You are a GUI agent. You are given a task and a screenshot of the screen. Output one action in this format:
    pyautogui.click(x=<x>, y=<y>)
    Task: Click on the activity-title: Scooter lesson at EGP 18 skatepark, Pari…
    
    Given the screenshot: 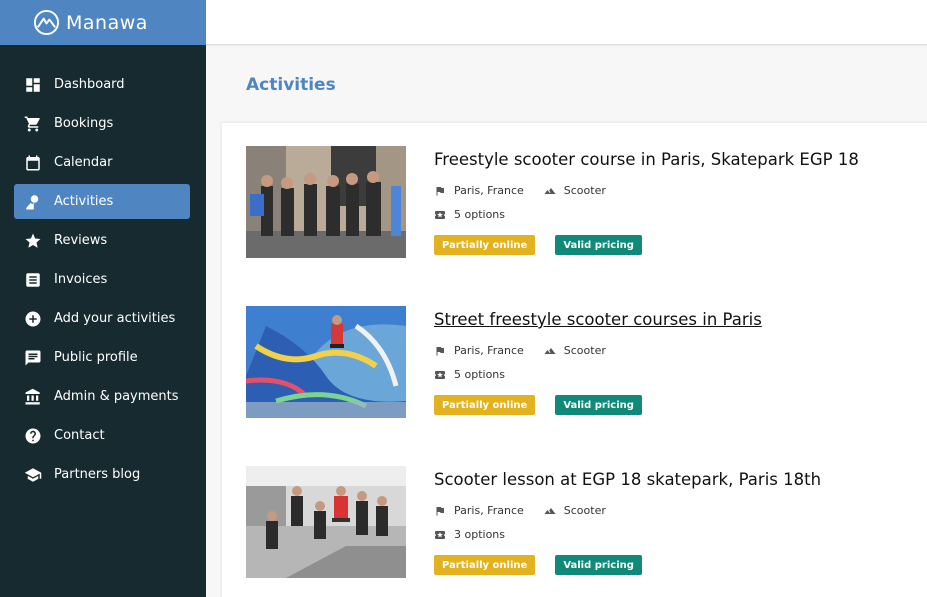 What is the action you would take?
    pyautogui.click(x=627, y=479)
    